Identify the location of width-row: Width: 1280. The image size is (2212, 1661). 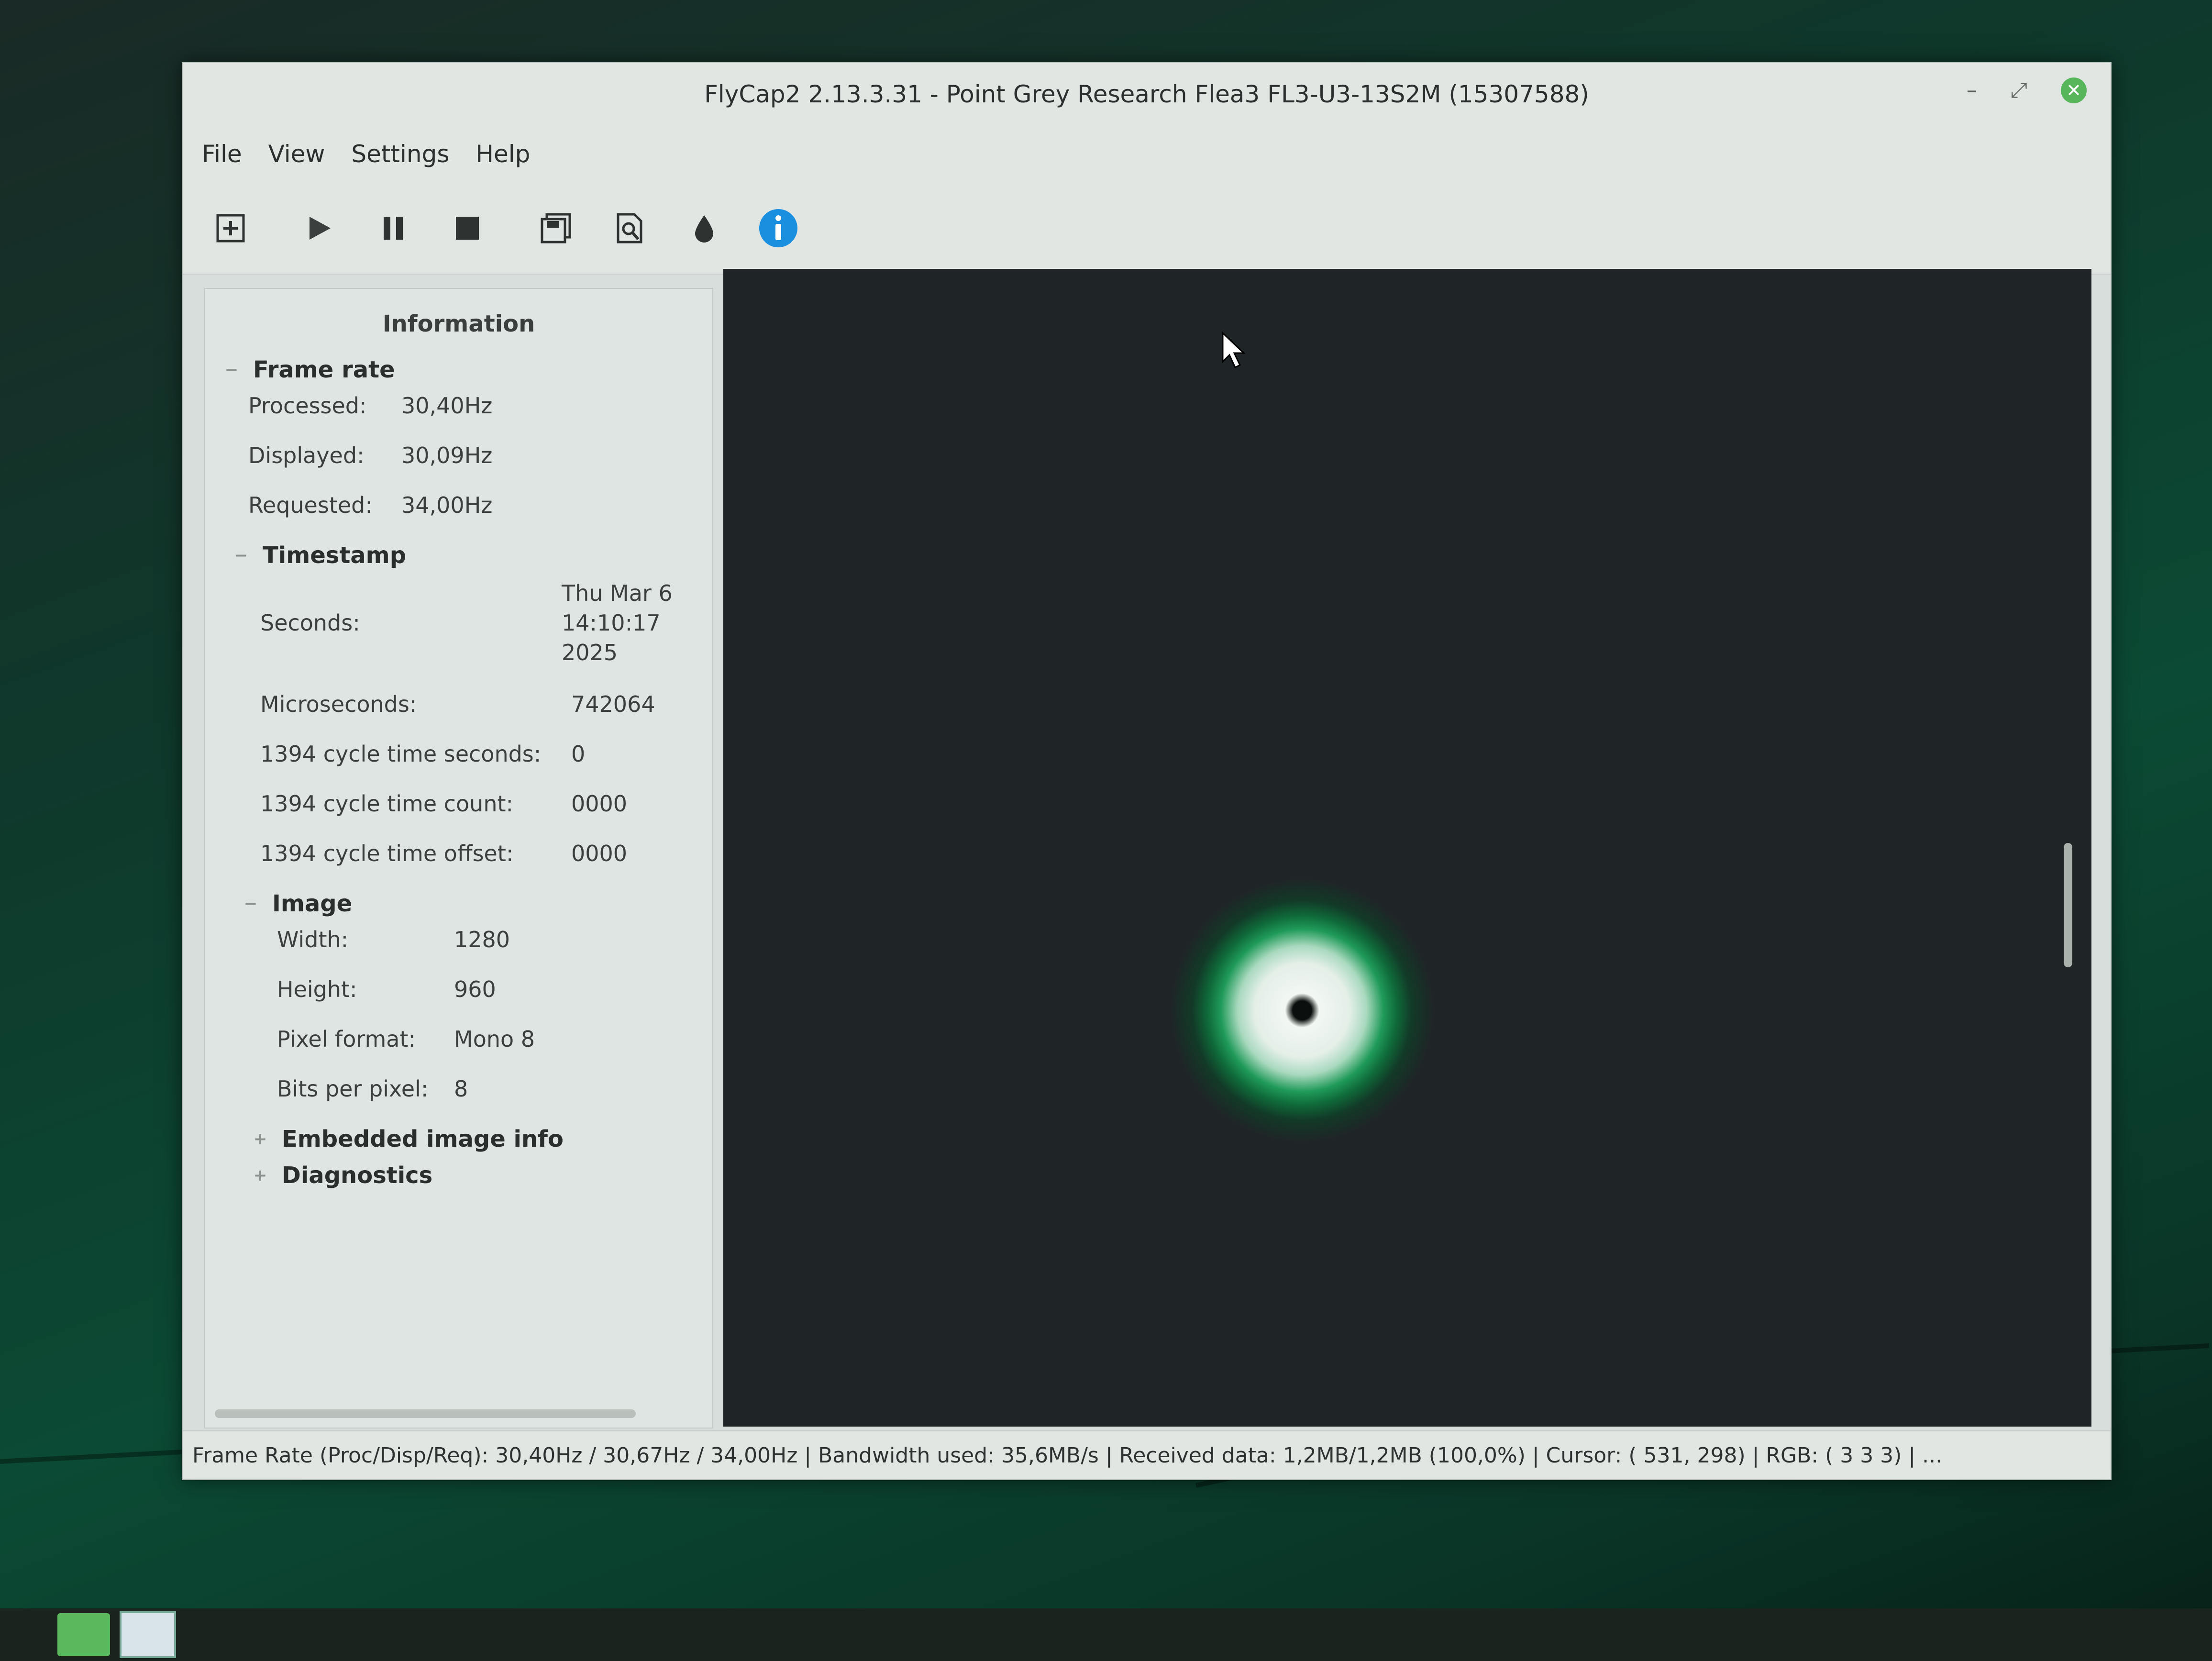
(494, 940).